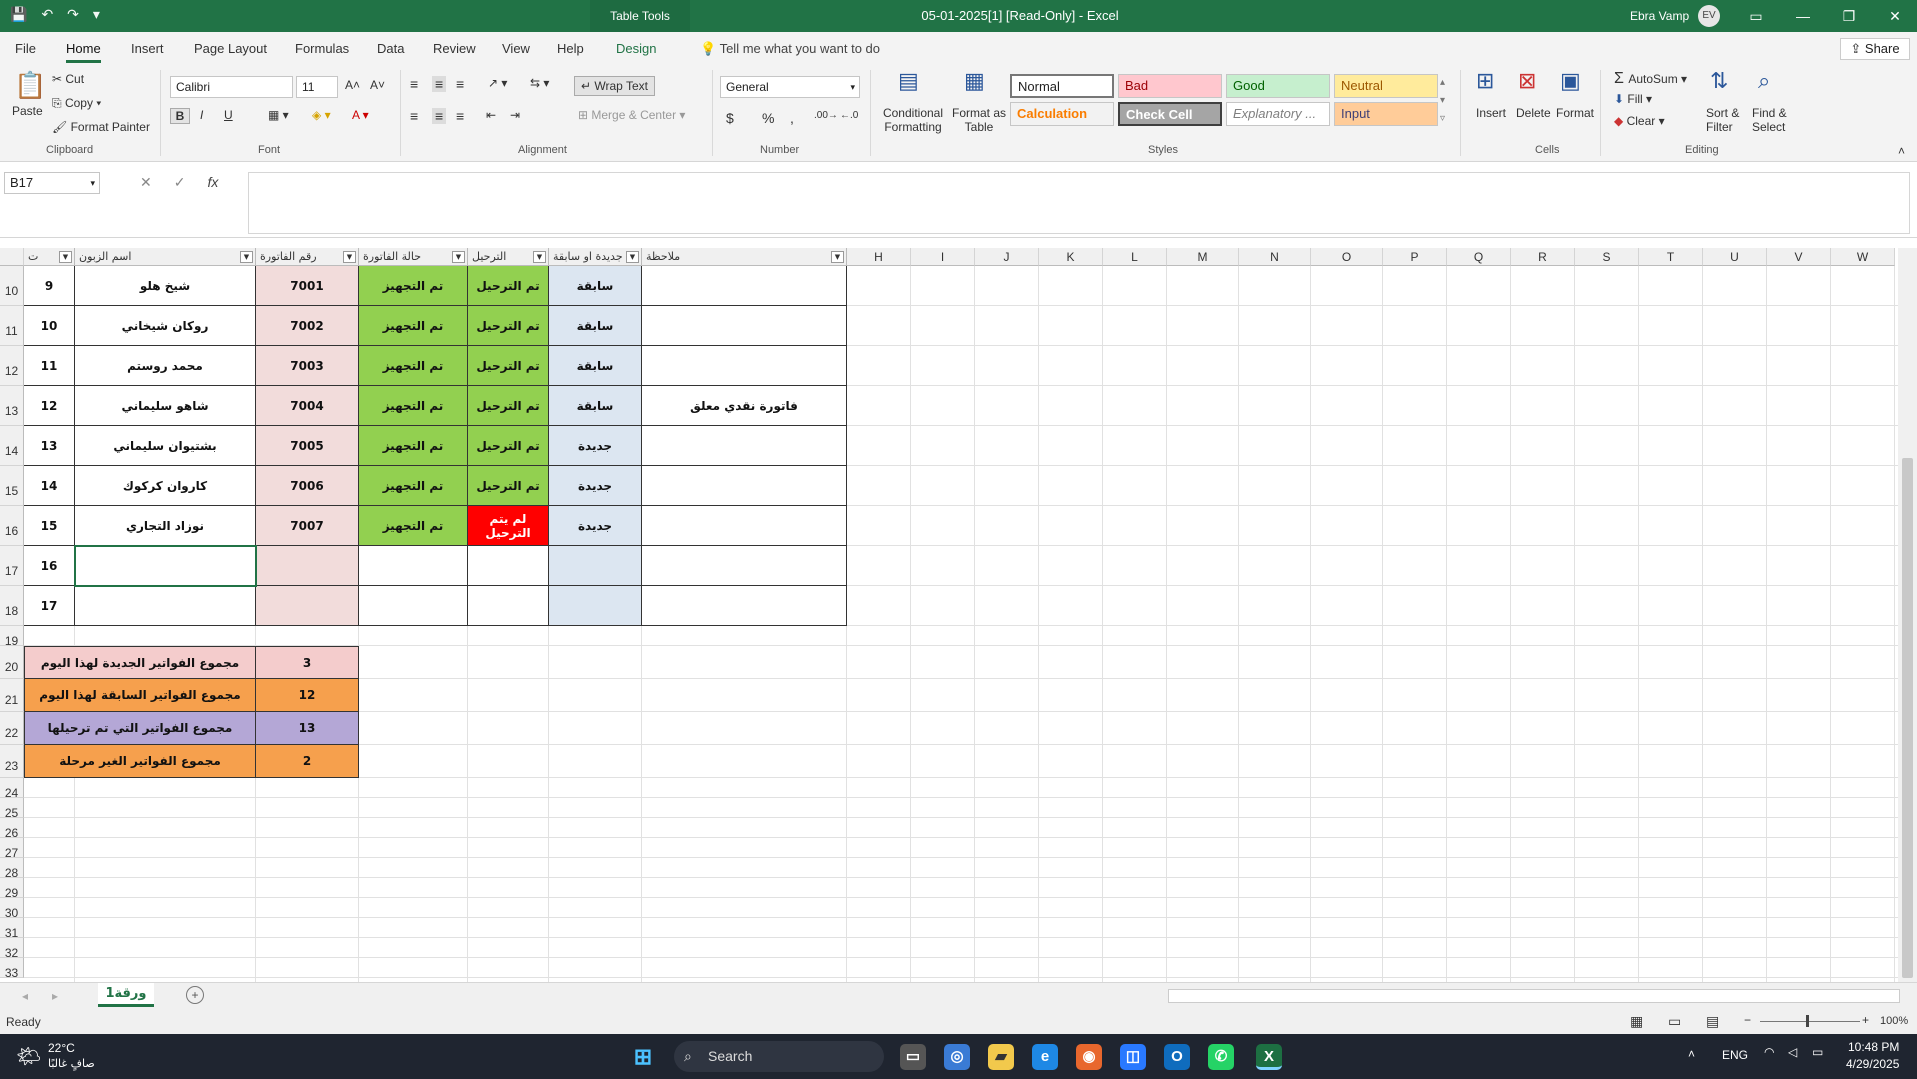 The width and height of the screenshot is (1917, 1079). I want to click on summary-value: 12, so click(307, 695).